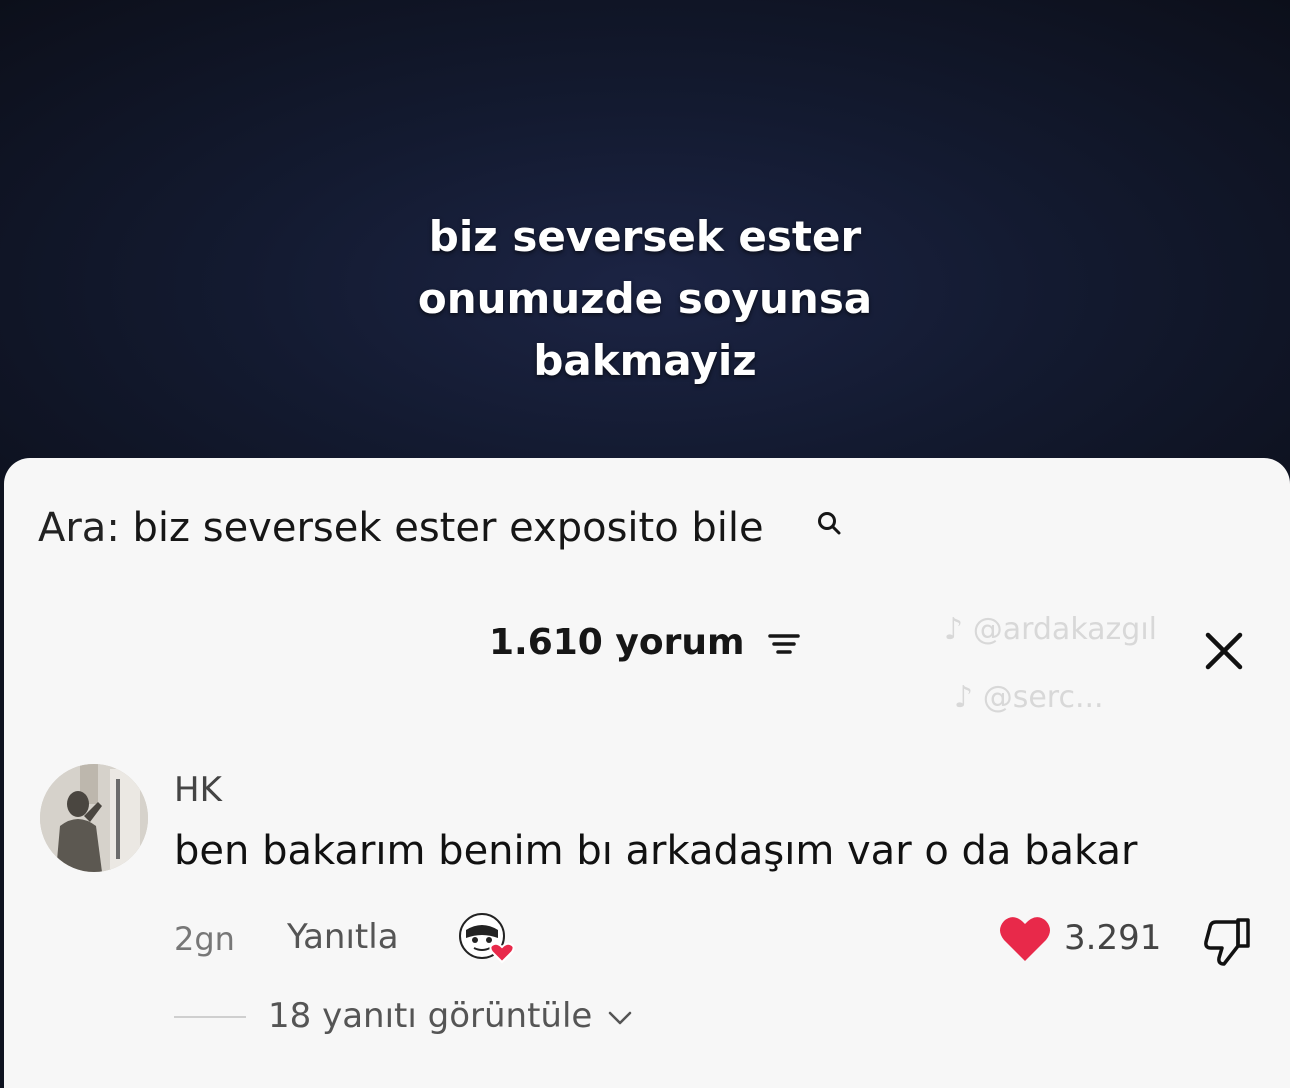  I want to click on creator-liked-icon, so click(487, 938).